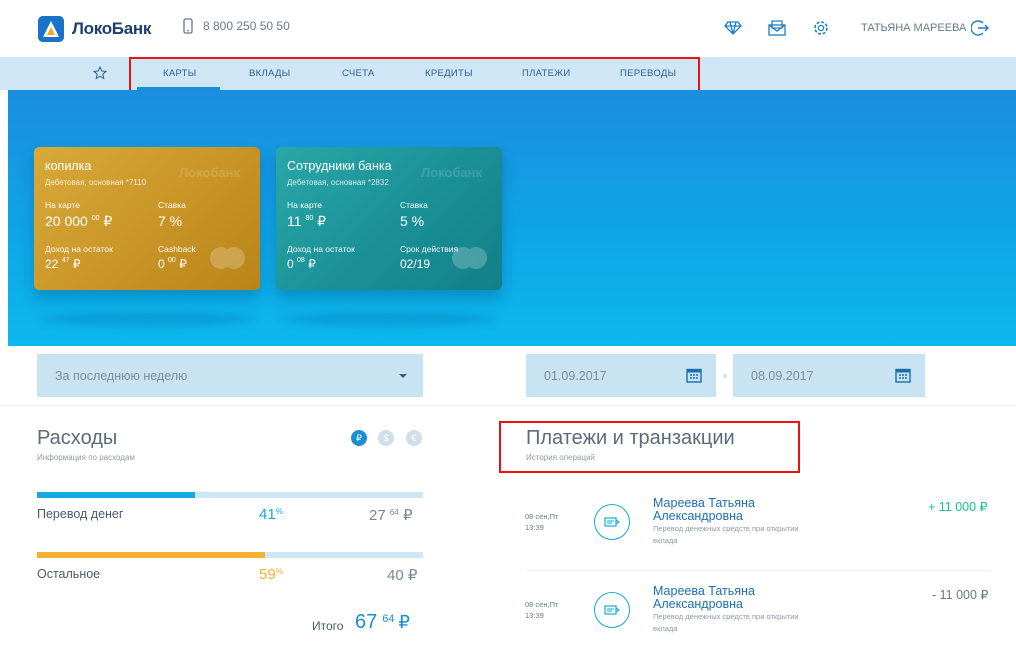 The width and height of the screenshot is (1016, 666). Describe the element at coordinates (177, 249) in the screenshot. I see `card-cashback-label: Cashback` at that location.